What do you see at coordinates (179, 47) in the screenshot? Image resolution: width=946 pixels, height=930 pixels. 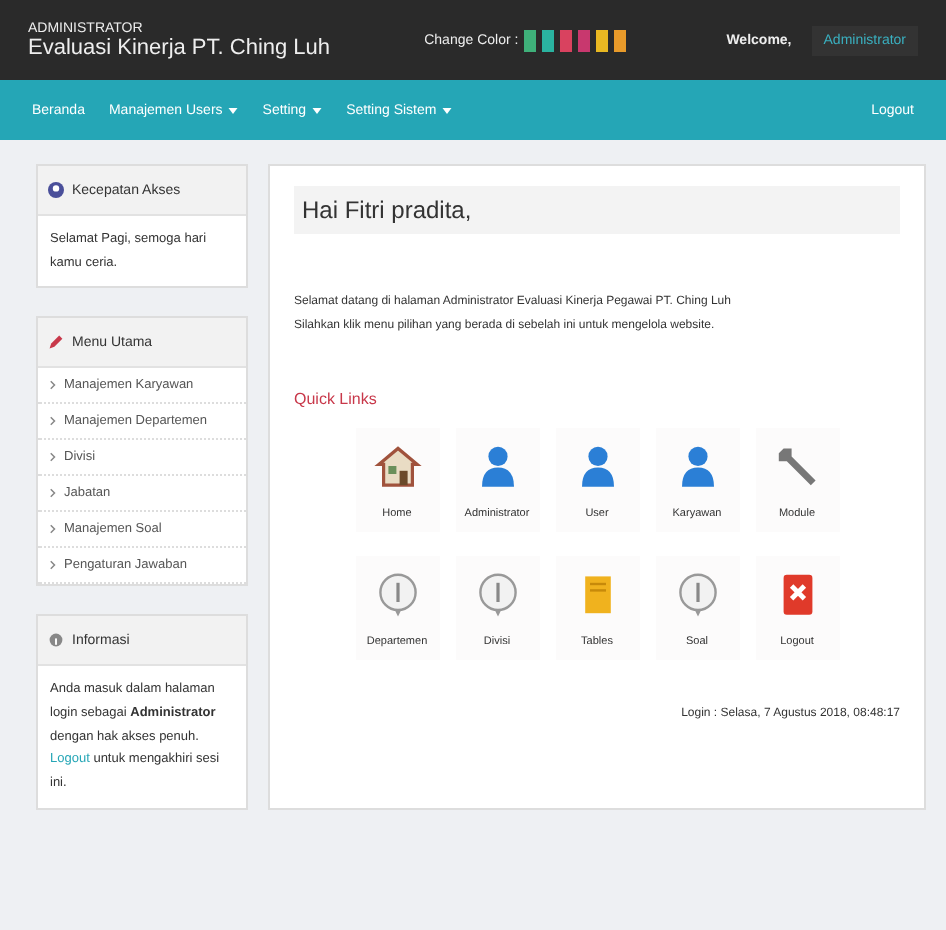 I see `app-title: Evaluasi Kinerja PT. Ching Luh` at bounding box center [179, 47].